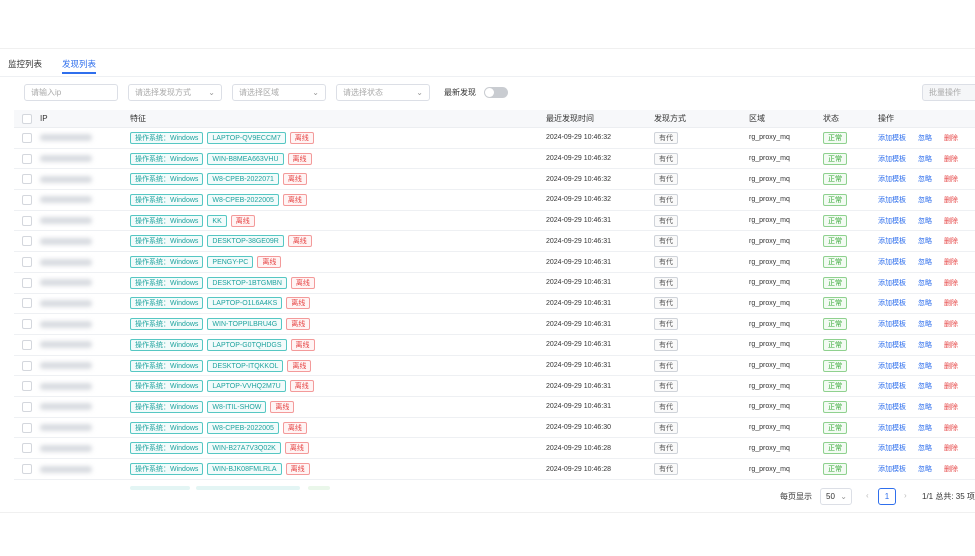 The width and height of the screenshot is (975, 556). What do you see at coordinates (867, 495) in the screenshot?
I see `chevron-left-icon: ‹` at bounding box center [867, 495].